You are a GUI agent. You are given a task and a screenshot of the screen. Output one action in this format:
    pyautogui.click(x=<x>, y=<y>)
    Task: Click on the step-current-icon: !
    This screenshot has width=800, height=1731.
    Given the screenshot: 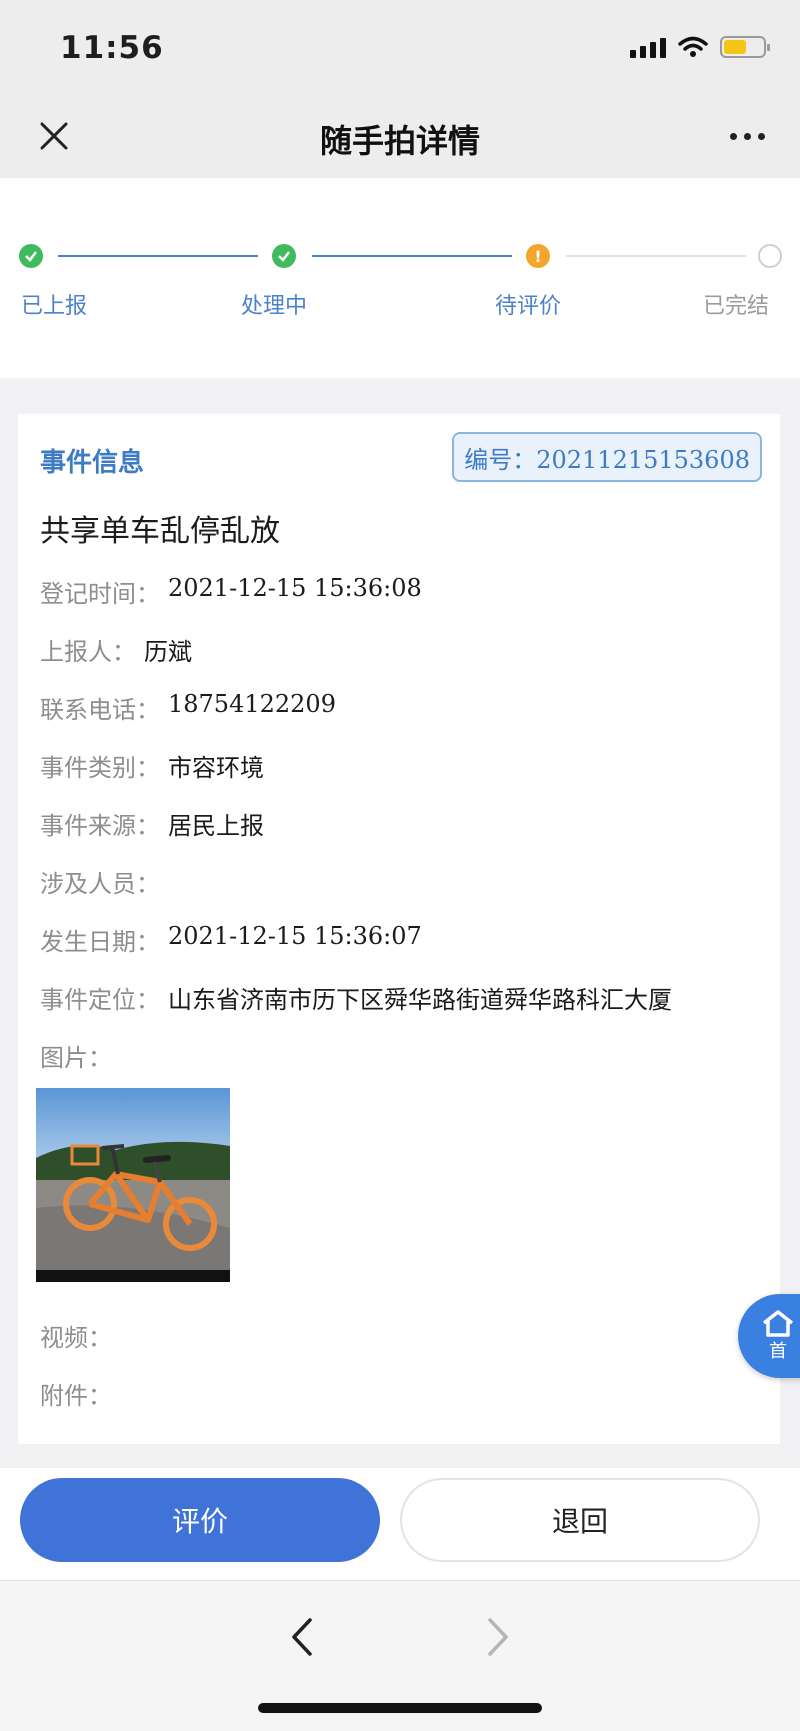 What is the action you would take?
    pyautogui.click(x=538, y=256)
    